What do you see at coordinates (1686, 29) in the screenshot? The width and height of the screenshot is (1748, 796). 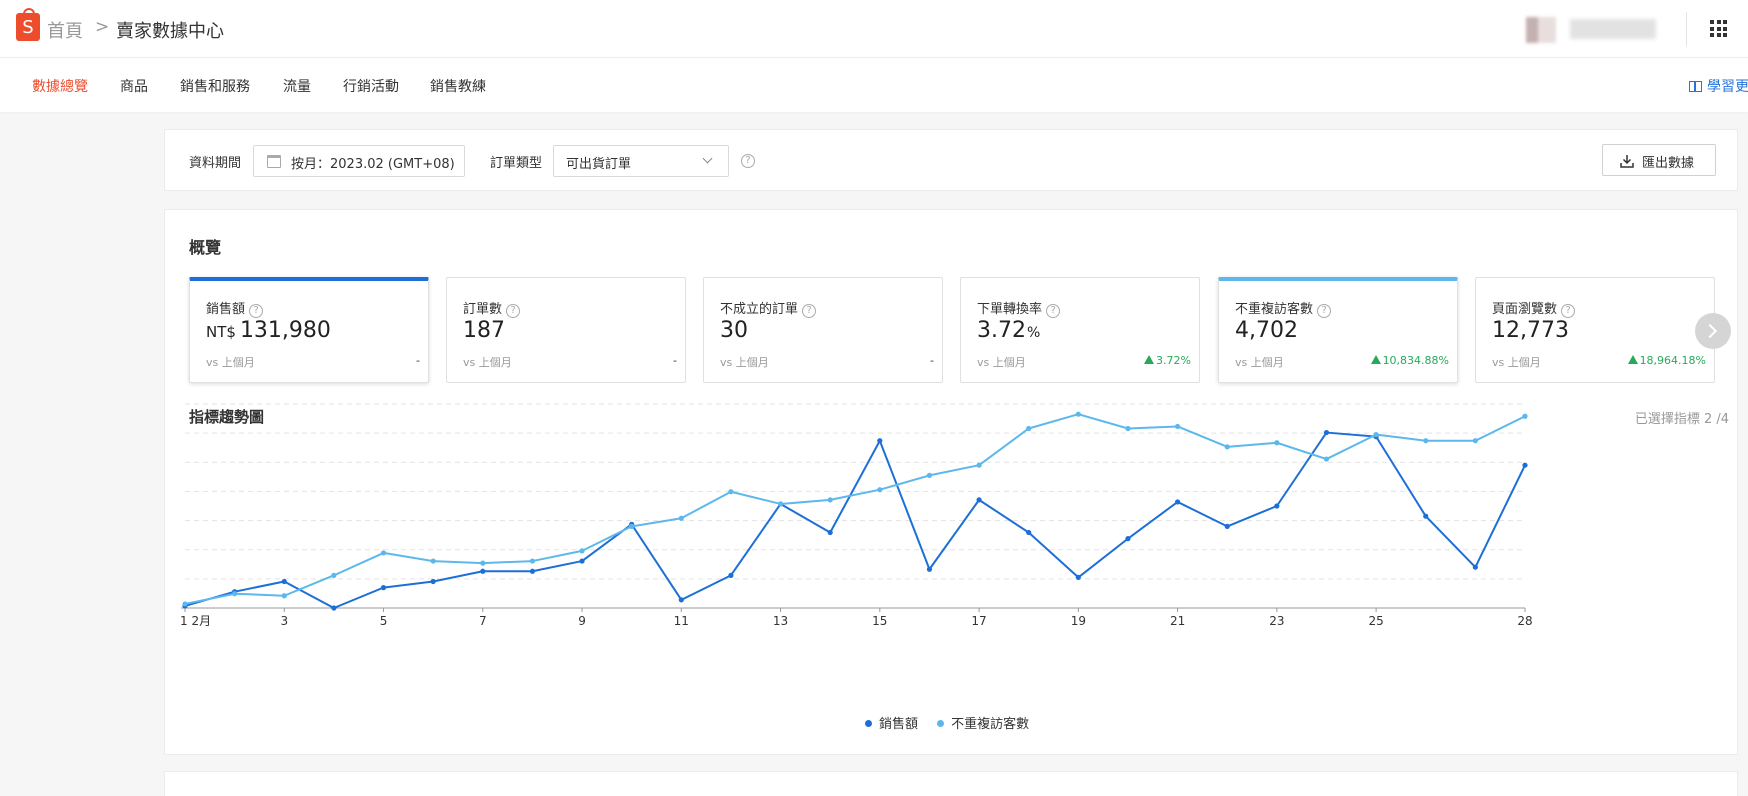 I see `topbar-divider` at bounding box center [1686, 29].